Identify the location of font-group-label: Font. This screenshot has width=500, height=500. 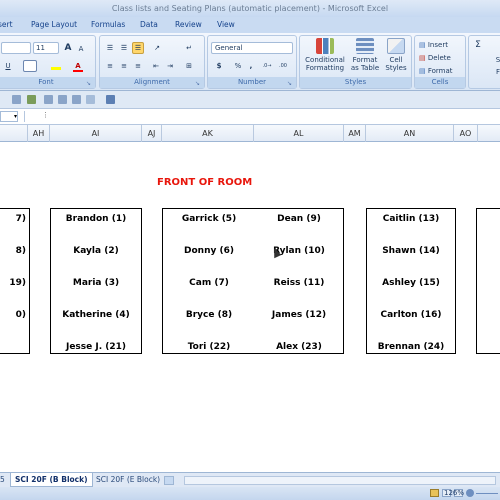
(47, 82).